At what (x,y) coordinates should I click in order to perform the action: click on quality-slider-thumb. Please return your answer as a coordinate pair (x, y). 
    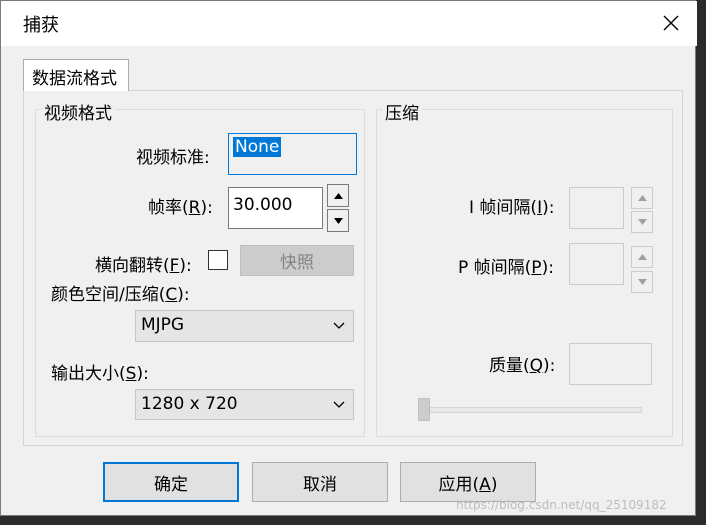
    Looking at the image, I should click on (424, 409).